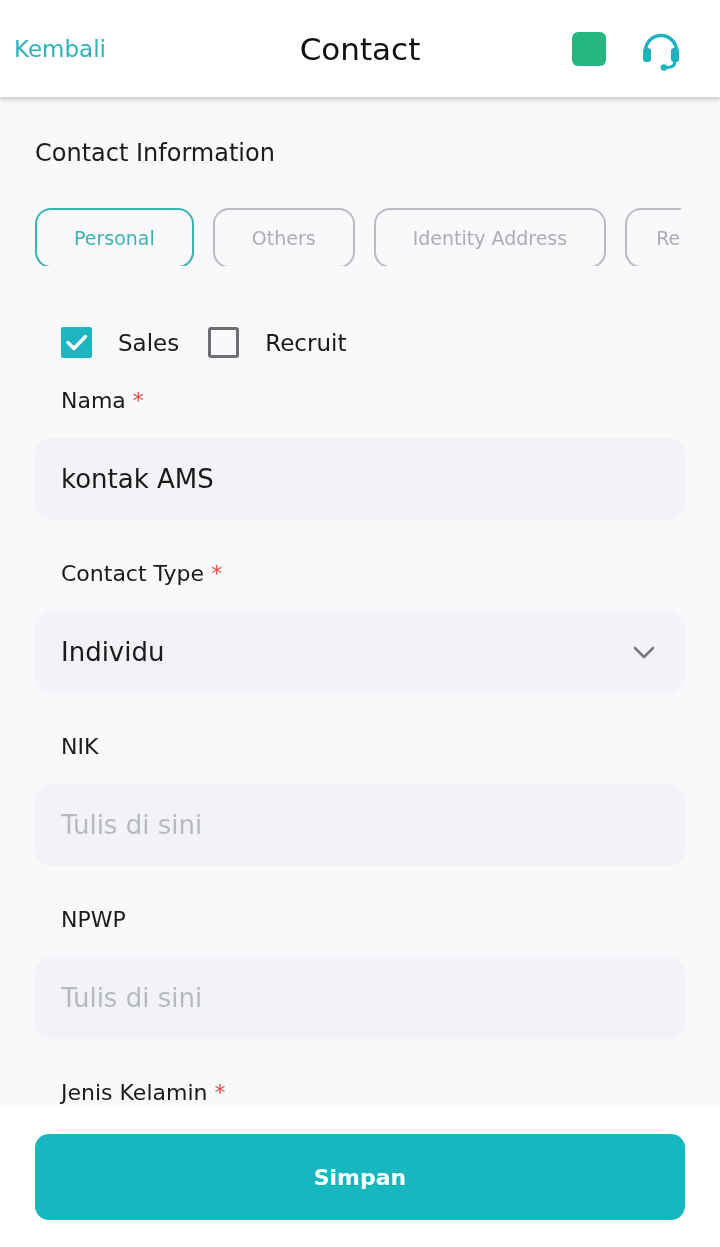 Image resolution: width=720 pixels, height=1247 pixels. Describe the element at coordinates (102, 401) in the screenshot. I see `field-label: Nama *` at that location.